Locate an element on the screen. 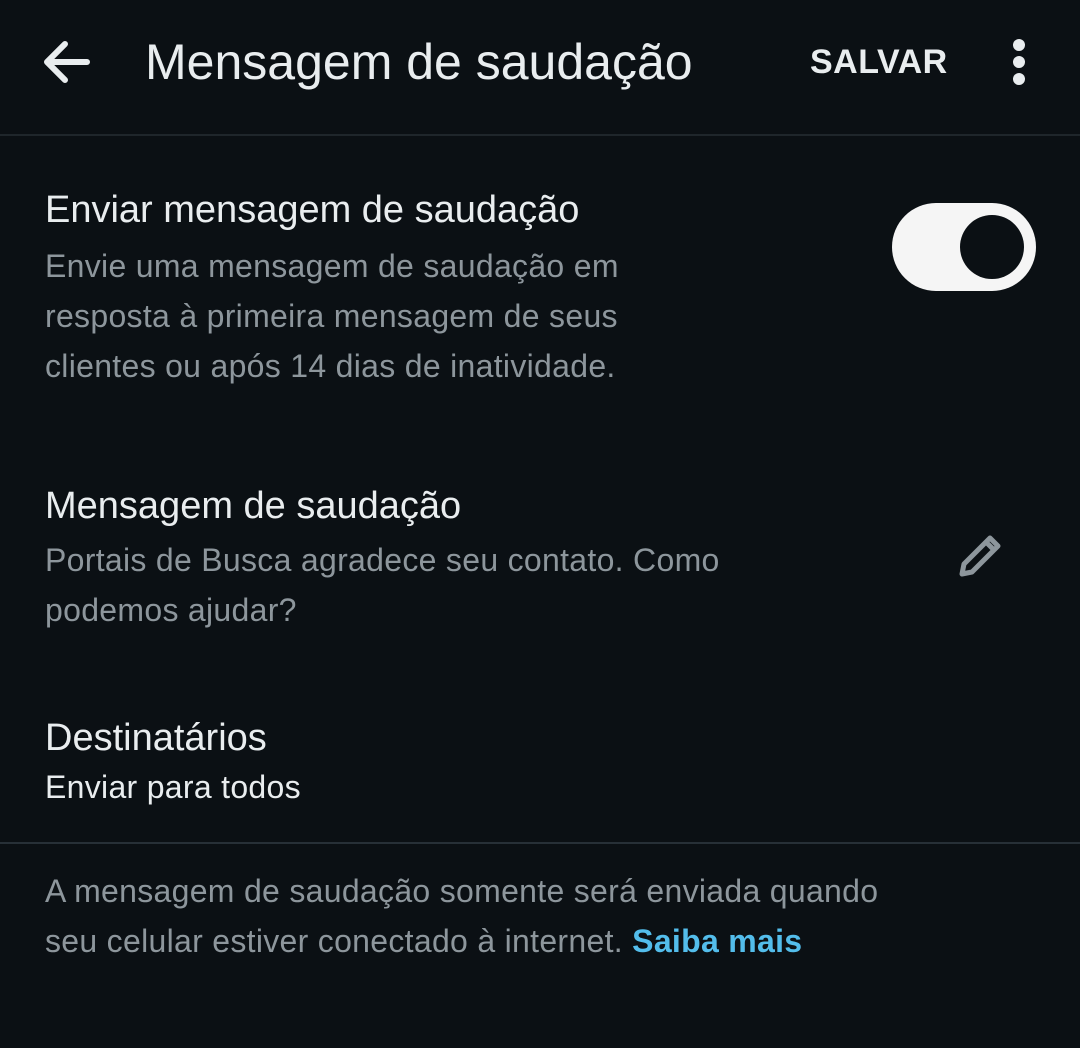 Image resolution: width=1080 pixels, height=1048 pixels. edit-greeting-button is located at coordinates (980, 556).